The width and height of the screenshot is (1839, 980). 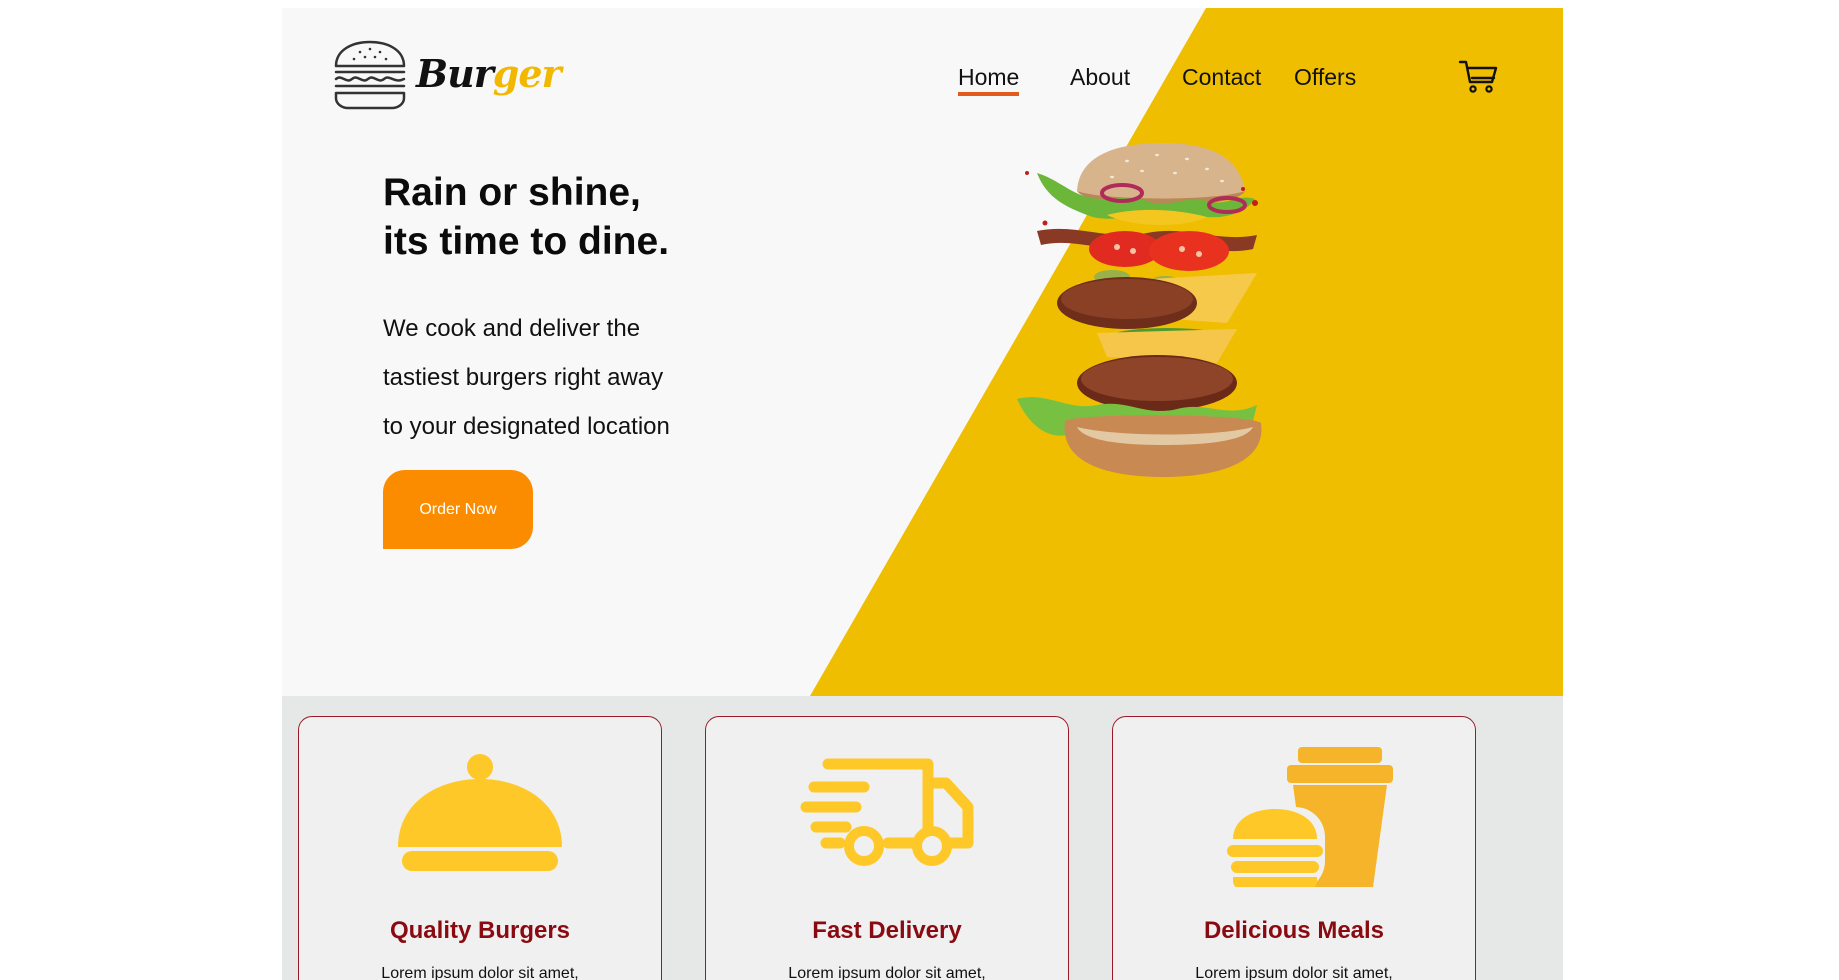 What do you see at coordinates (1325, 77) in the screenshot?
I see `nav-offers-link: Offers` at bounding box center [1325, 77].